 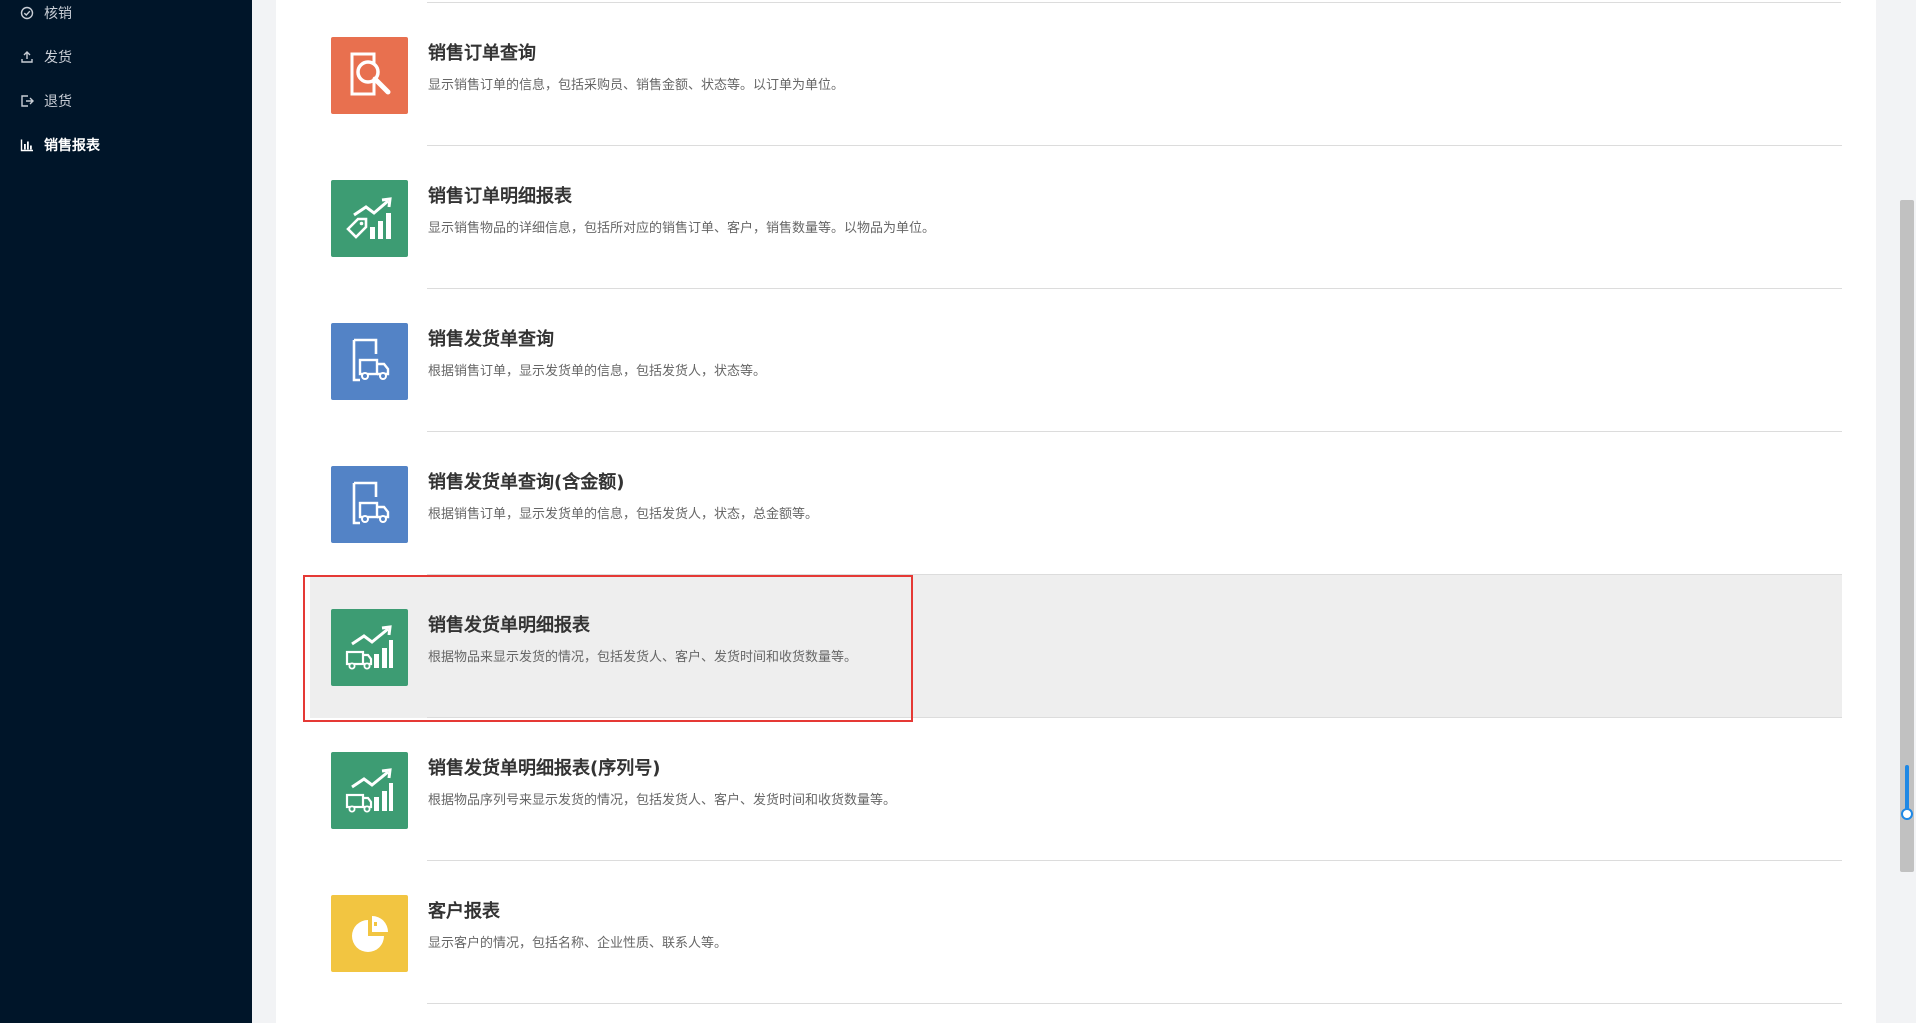 I want to click on upload-icon, so click(x=27, y=57).